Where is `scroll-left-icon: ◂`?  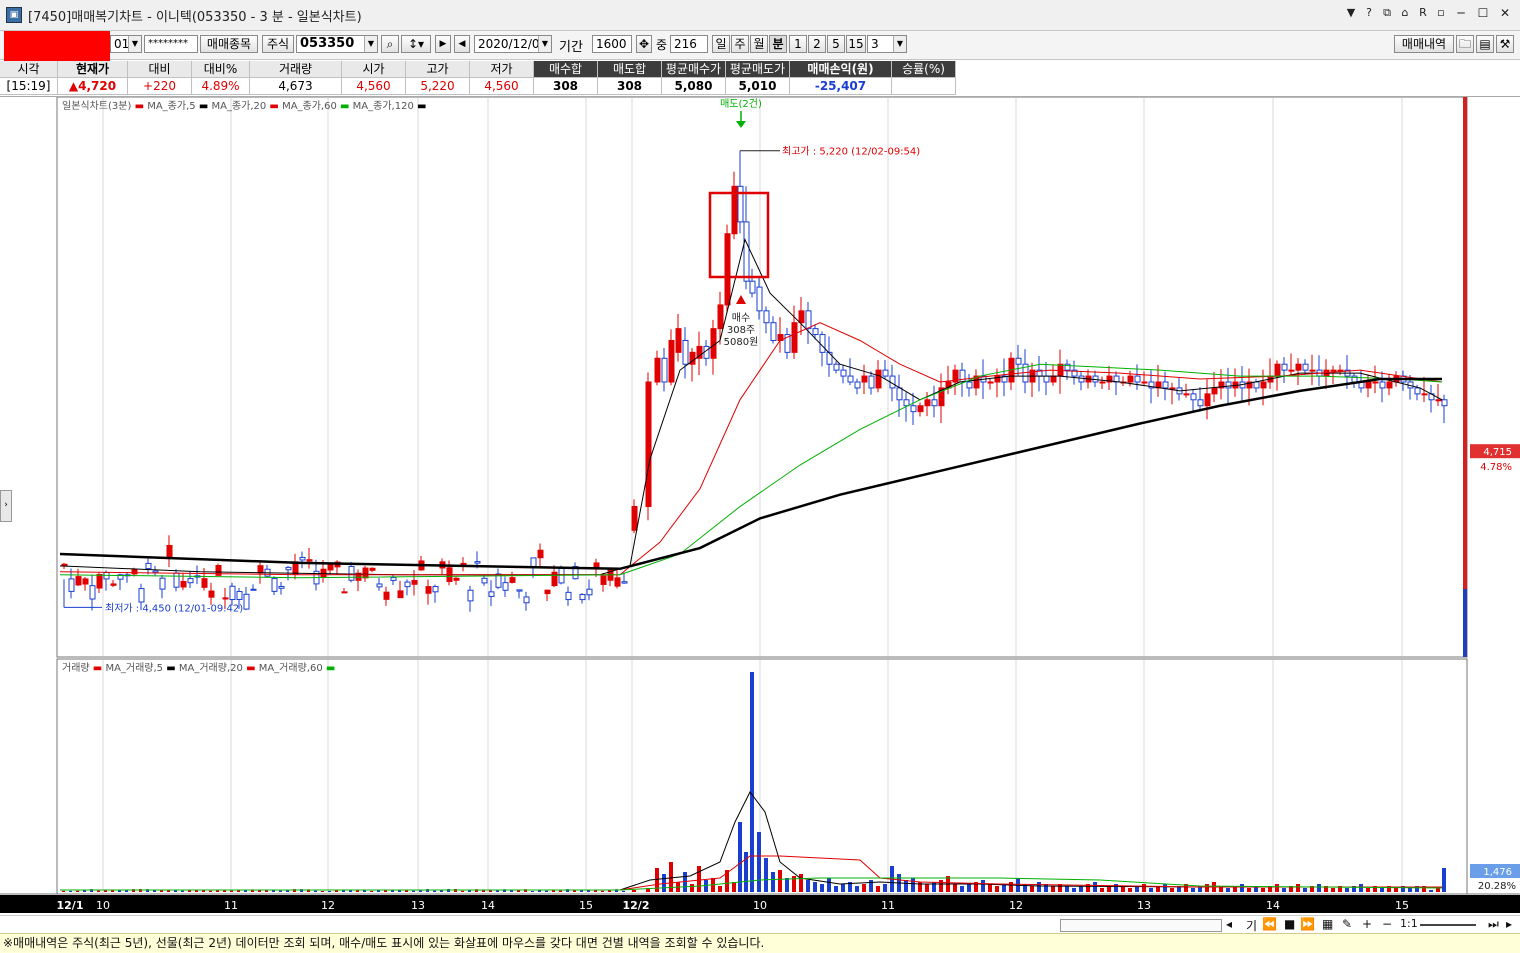
scroll-left-icon: ◂ is located at coordinates (1229, 924).